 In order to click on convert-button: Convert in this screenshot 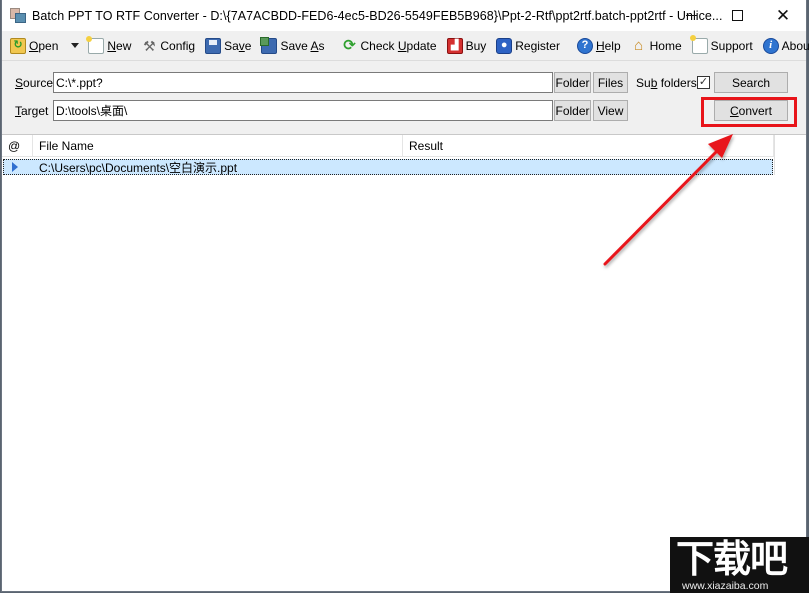, I will do `click(751, 110)`.